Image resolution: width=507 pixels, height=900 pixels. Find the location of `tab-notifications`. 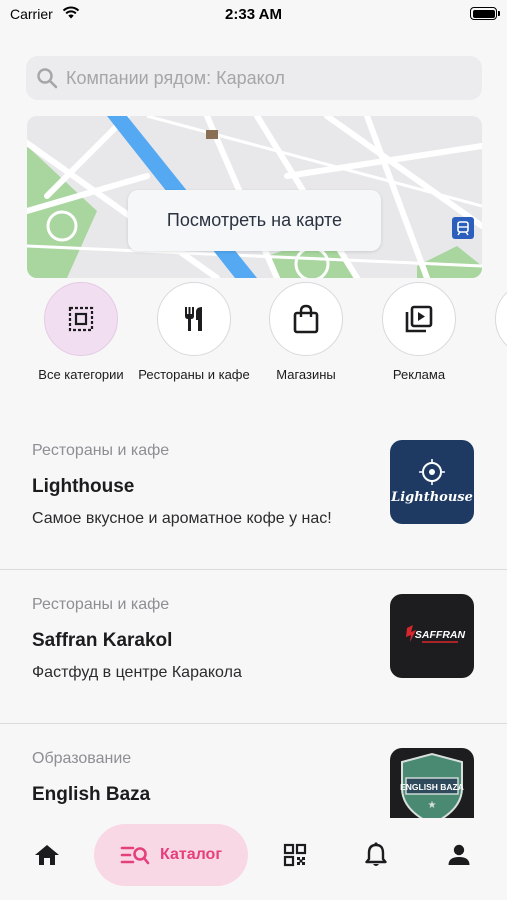

tab-notifications is located at coordinates (376, 855).